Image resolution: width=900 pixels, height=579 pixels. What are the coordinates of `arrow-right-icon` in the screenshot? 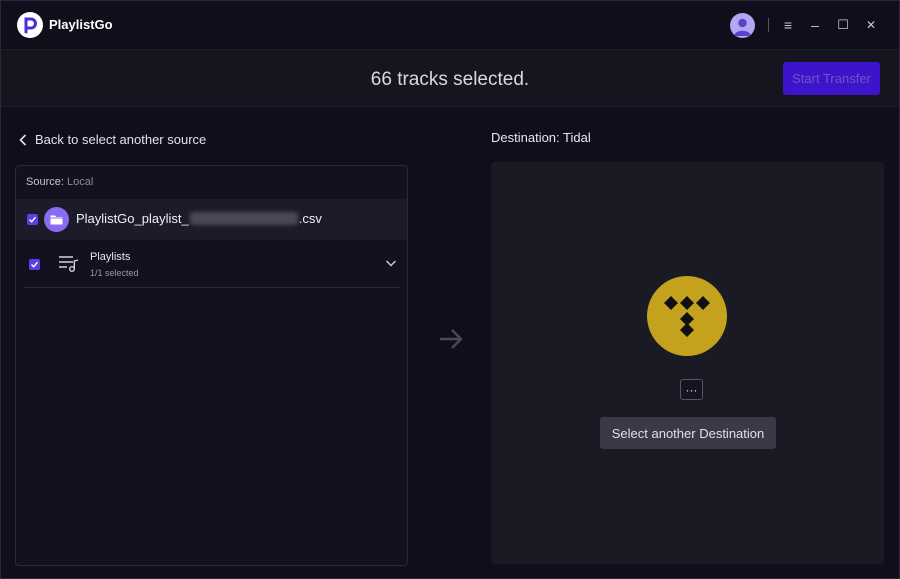 It's located at (451, 339).